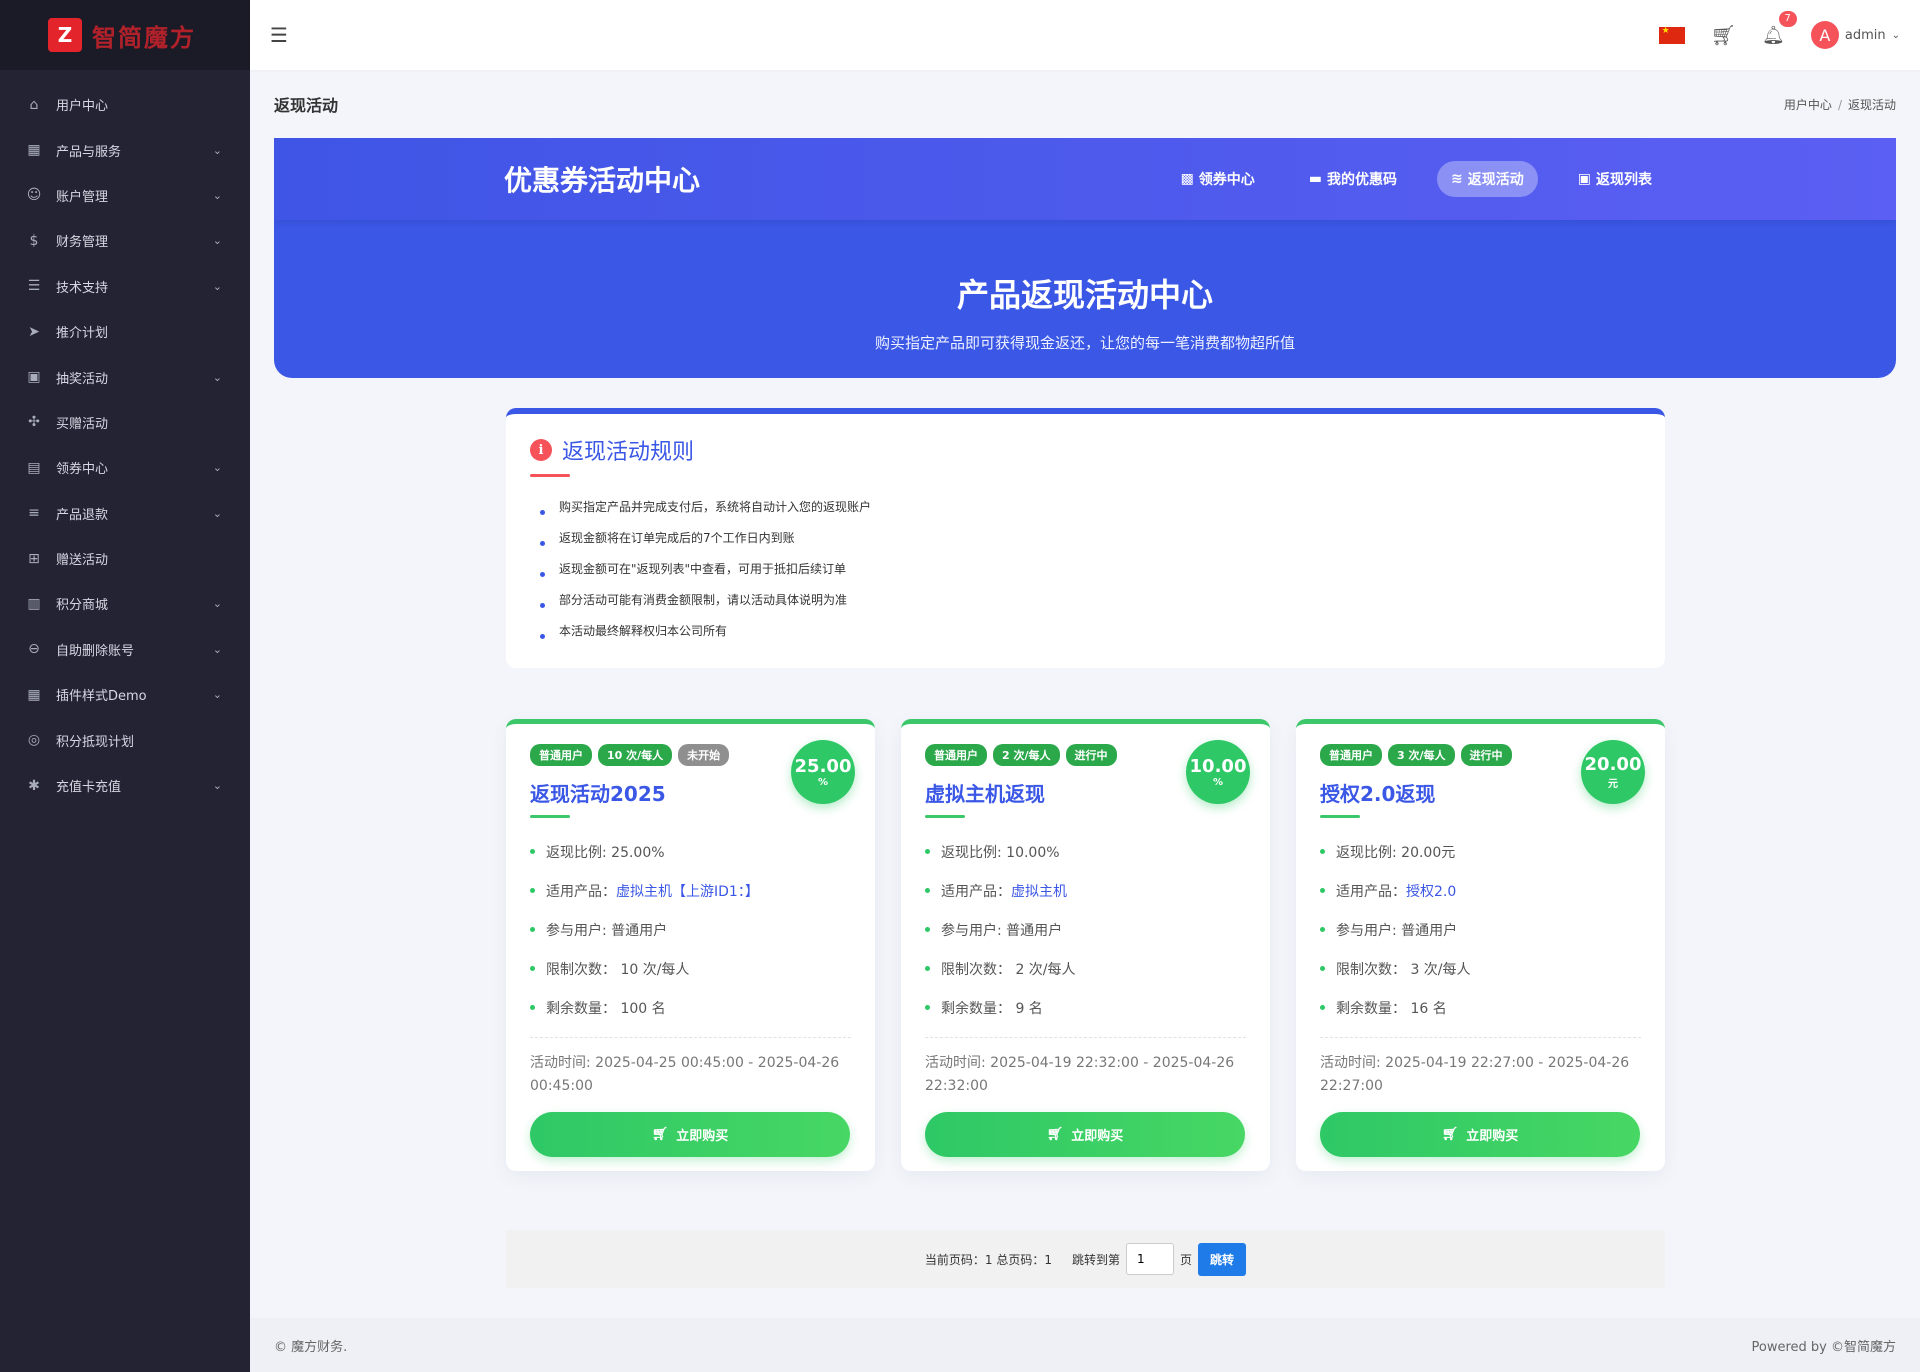  I want to click on product-link: 虚拟主机, so click(1039, 891).